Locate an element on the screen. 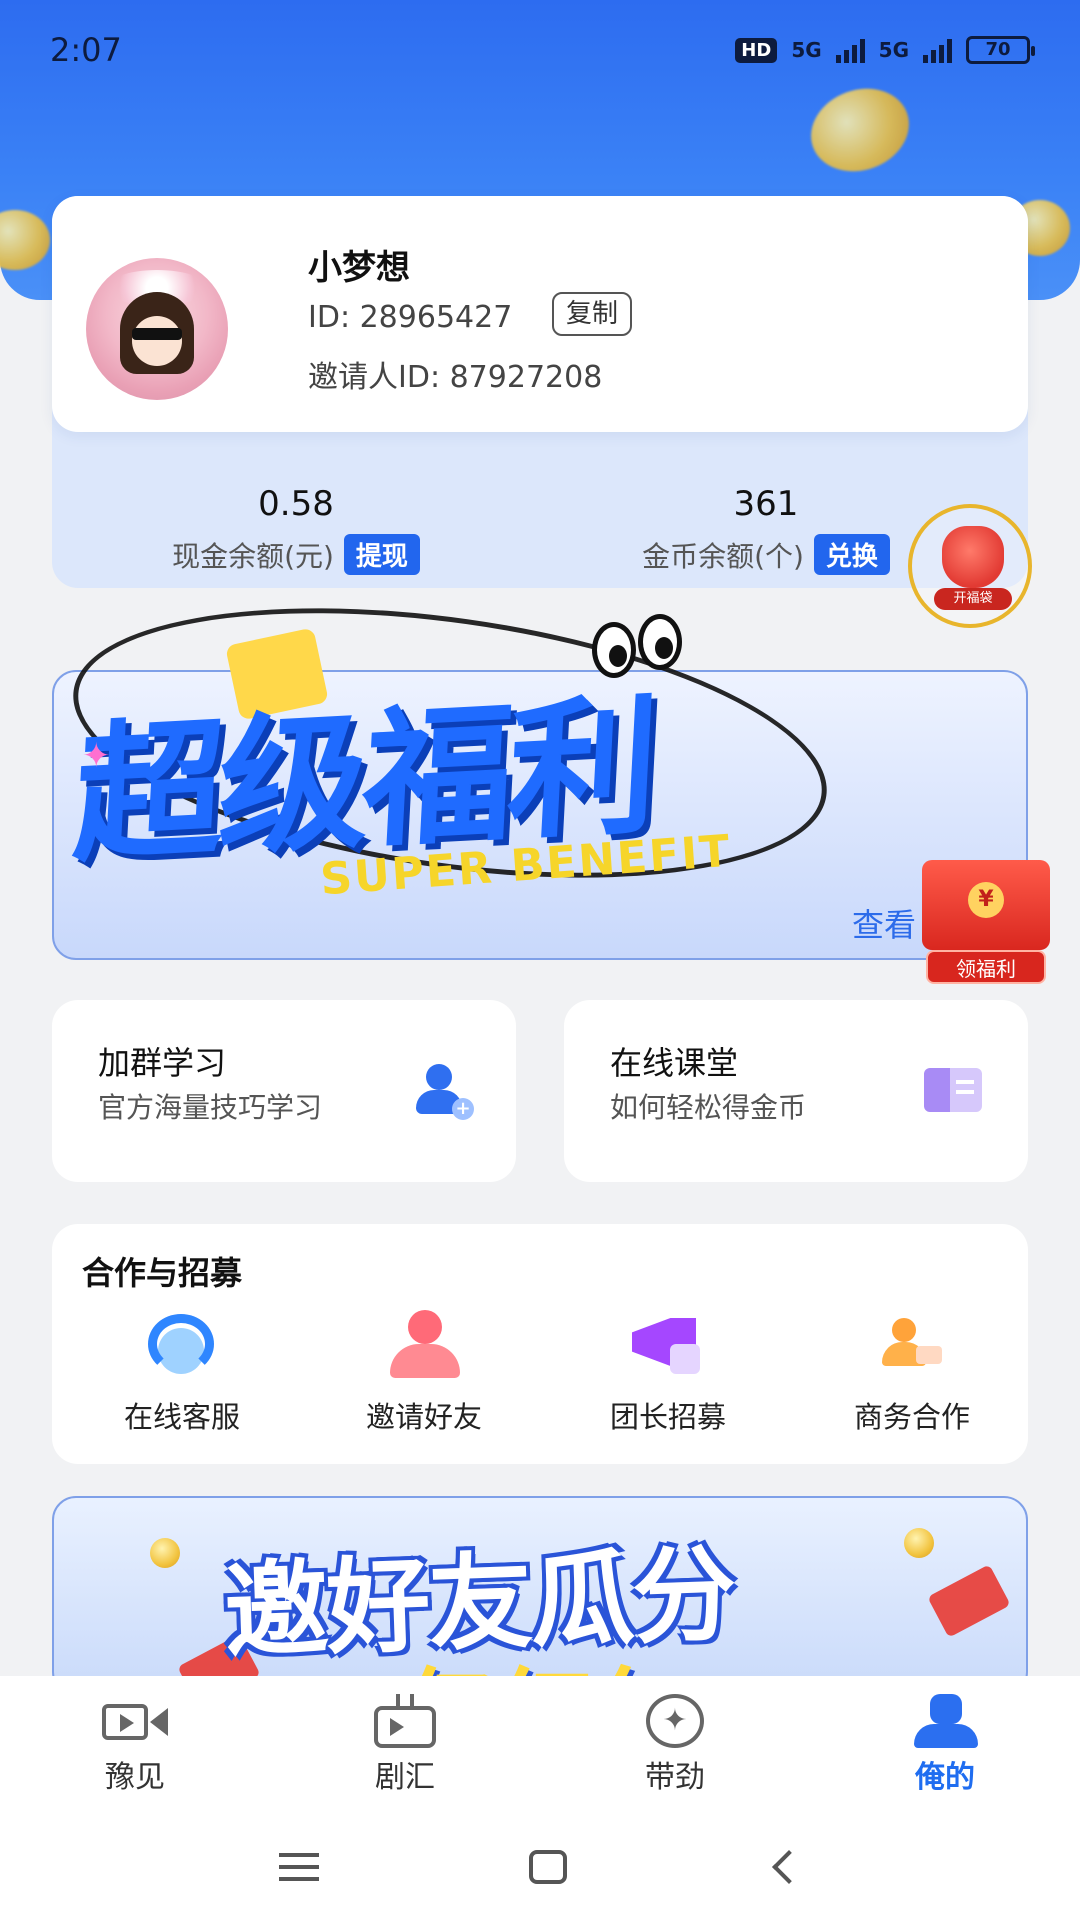 This screenshot has width=1080, height=1920. nav-label: 剧汇 is located at coordinates (405, 1777).